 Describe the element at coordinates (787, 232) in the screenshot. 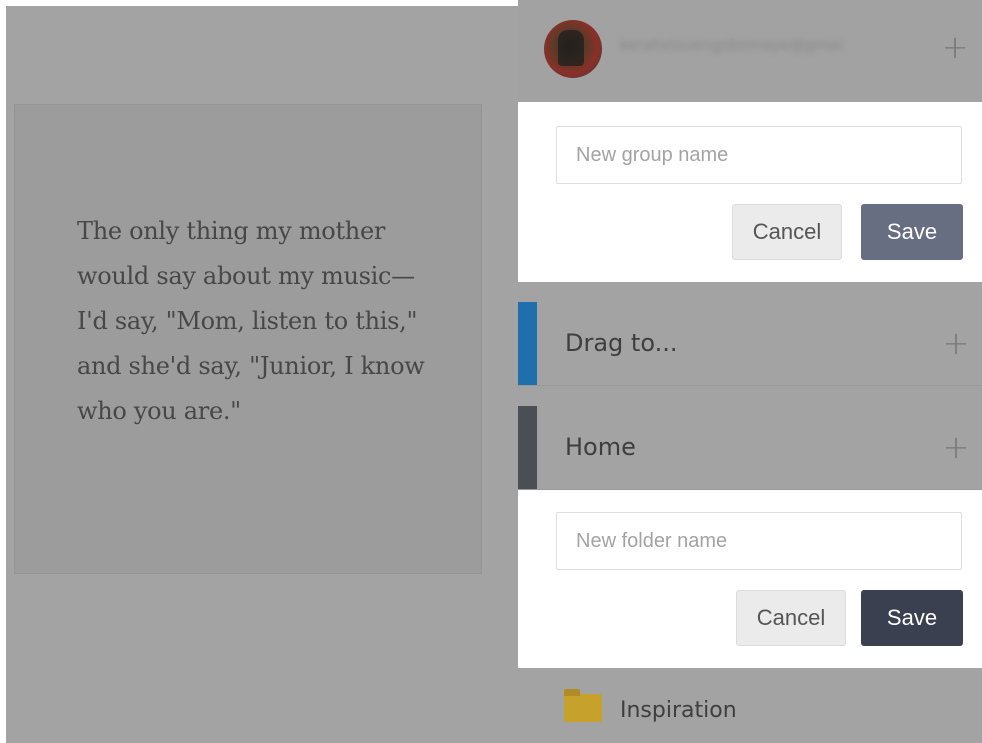

I see `cancel-group-button: Cancel` at that location.